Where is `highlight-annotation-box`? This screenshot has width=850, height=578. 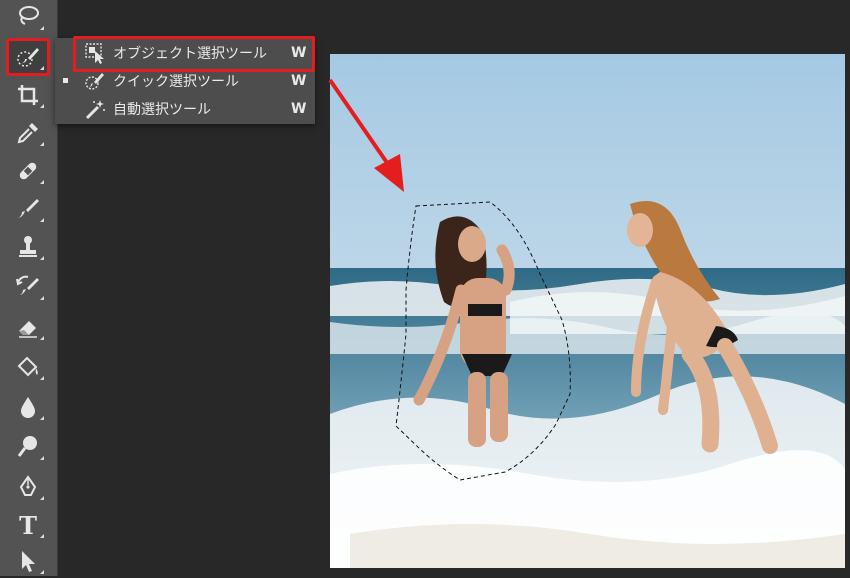
highlight-annotation-box is located at coordinates (194, 54).